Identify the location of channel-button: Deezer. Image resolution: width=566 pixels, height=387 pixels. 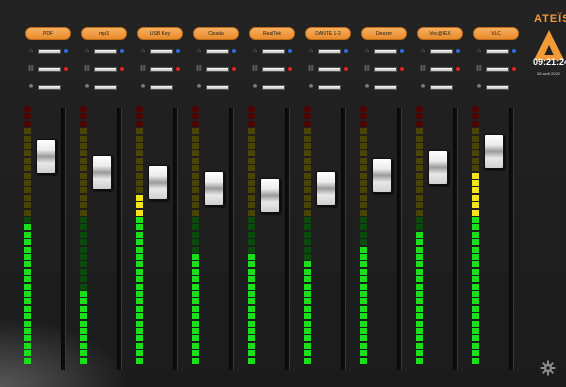
(384, 33).